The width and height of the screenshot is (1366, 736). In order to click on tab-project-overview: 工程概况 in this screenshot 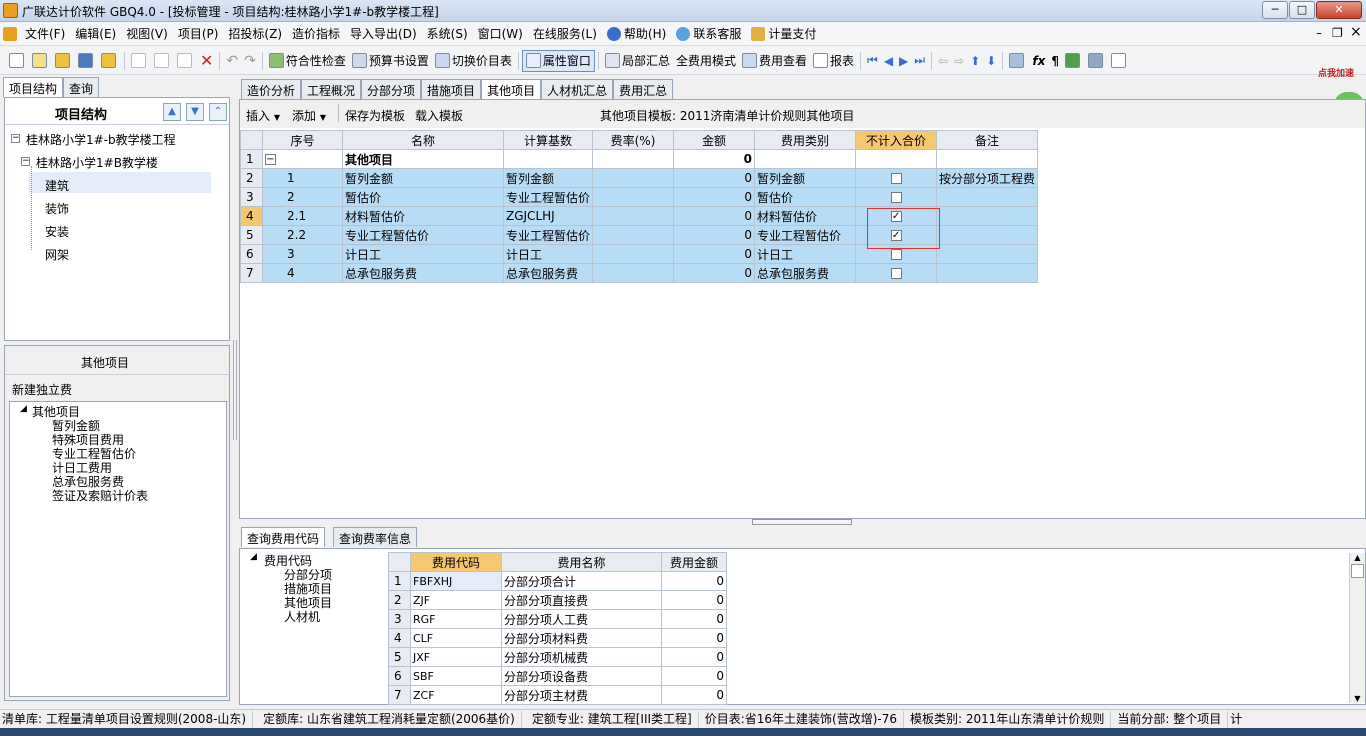, I will do `click(331, 89)`.